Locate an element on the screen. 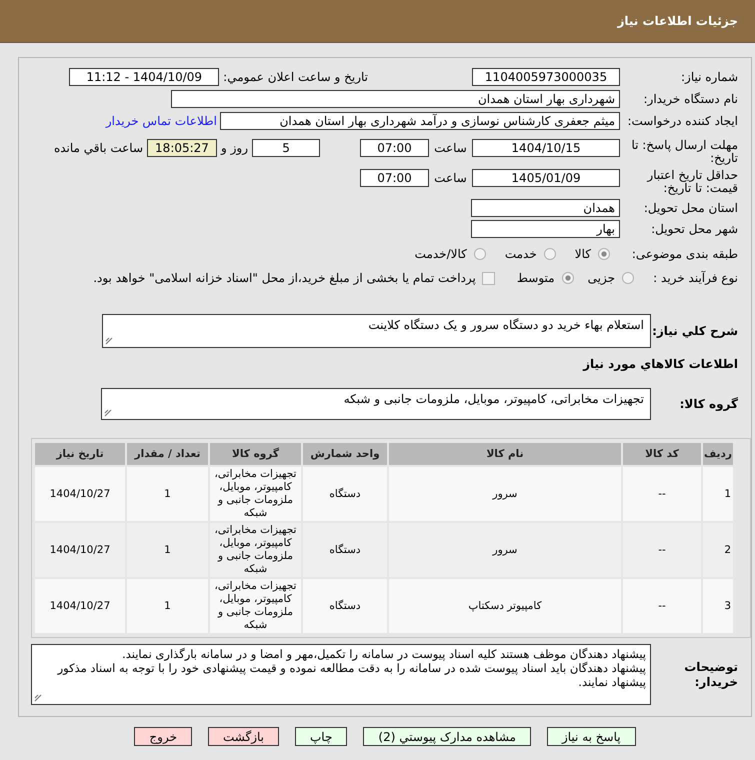 This screenshot has width=755, height=760. contact-link: اطلاعات تماس خریدار is located at coordinates (161, 121).